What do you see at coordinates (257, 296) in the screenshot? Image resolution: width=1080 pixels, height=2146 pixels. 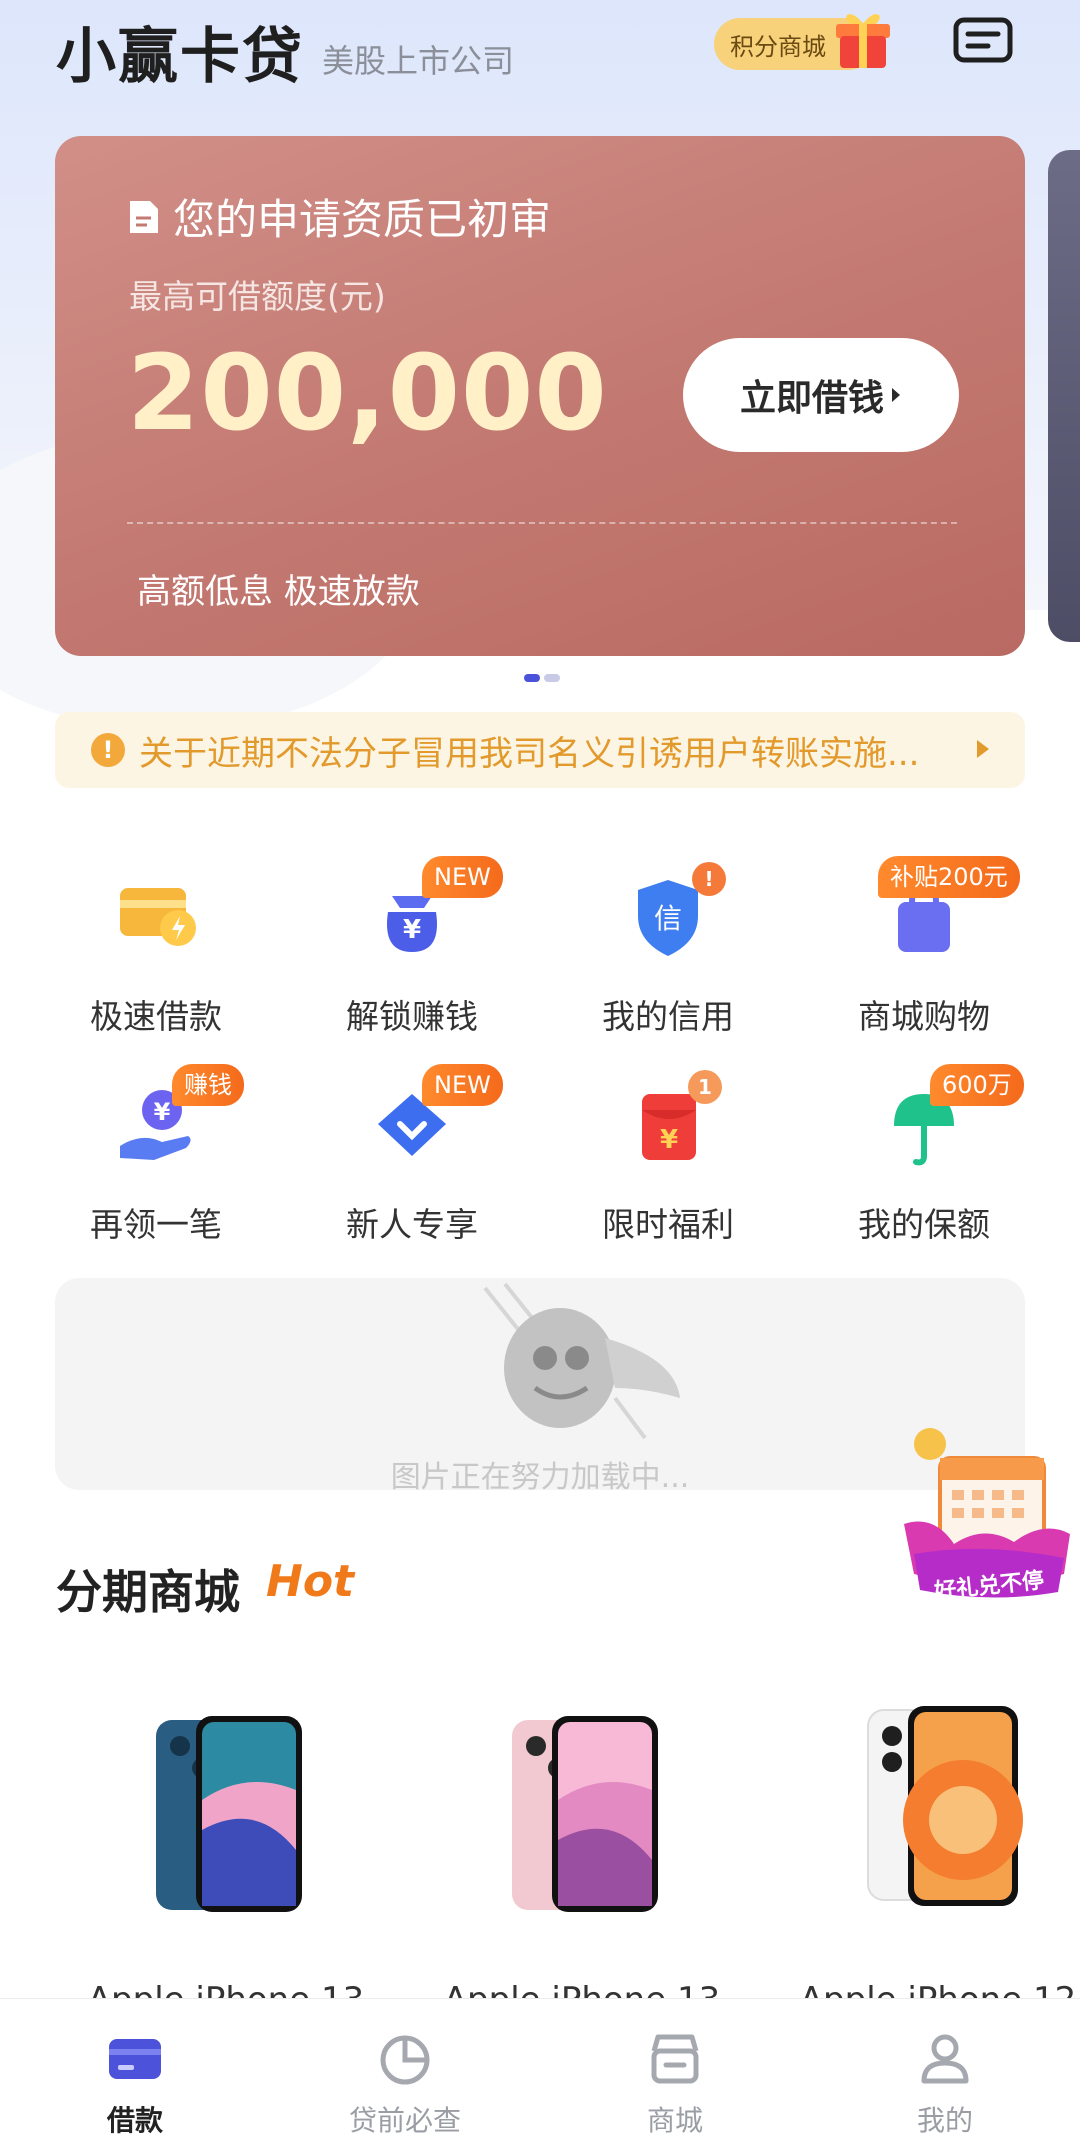 I see `limit-label: 最高可借额度(元)` at bounding box center [257, 296].